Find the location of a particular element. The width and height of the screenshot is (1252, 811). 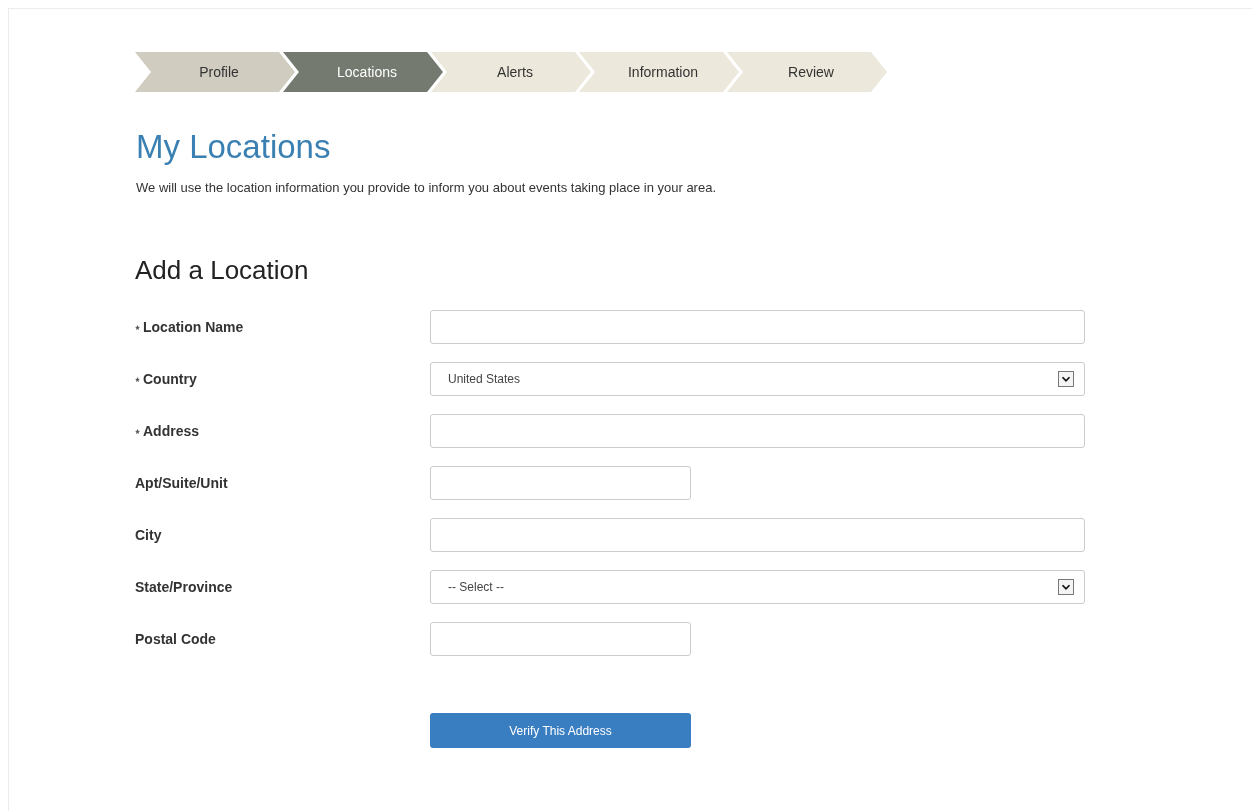

dropdown: United States is located at coordinates (757, 379).